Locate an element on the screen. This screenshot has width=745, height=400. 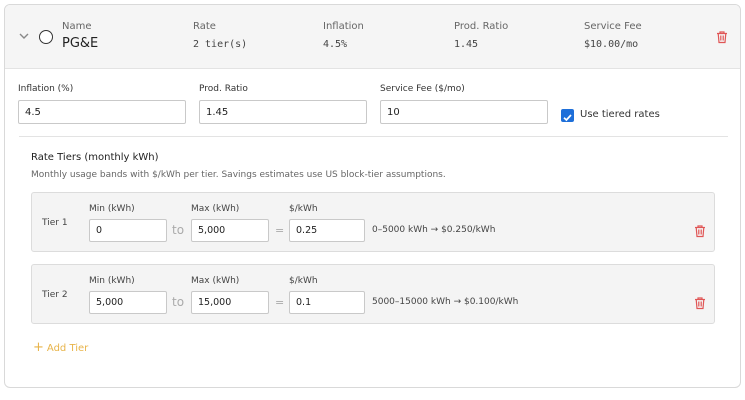
tier-label: Tier 1 is located at coordinates (55, 223).